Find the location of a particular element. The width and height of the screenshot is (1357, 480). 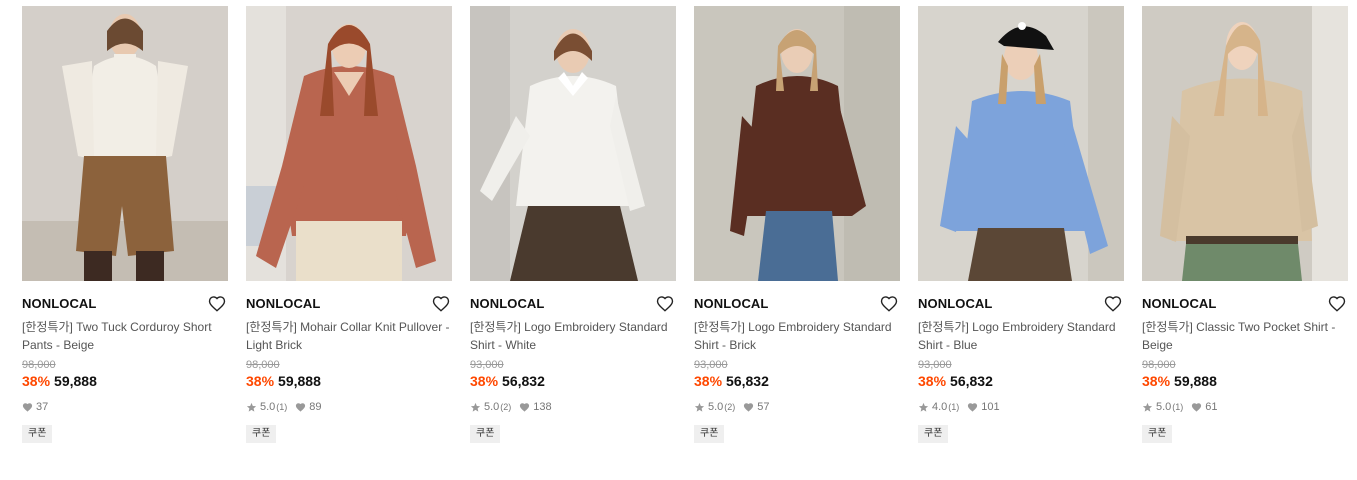

likes-count: 101 is located at coordinates (990, 407).